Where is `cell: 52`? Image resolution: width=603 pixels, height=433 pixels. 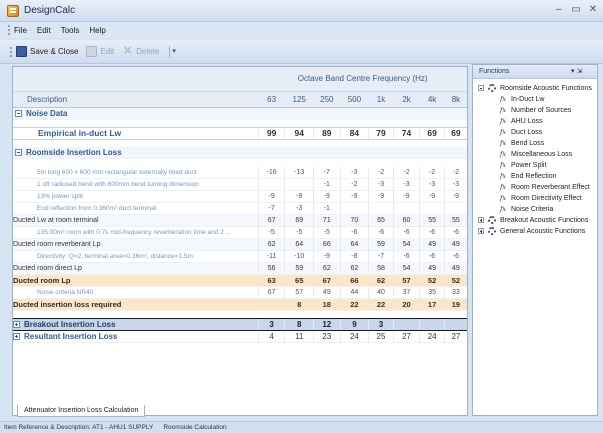
cell: 52 is located at coordinates (455, 280).